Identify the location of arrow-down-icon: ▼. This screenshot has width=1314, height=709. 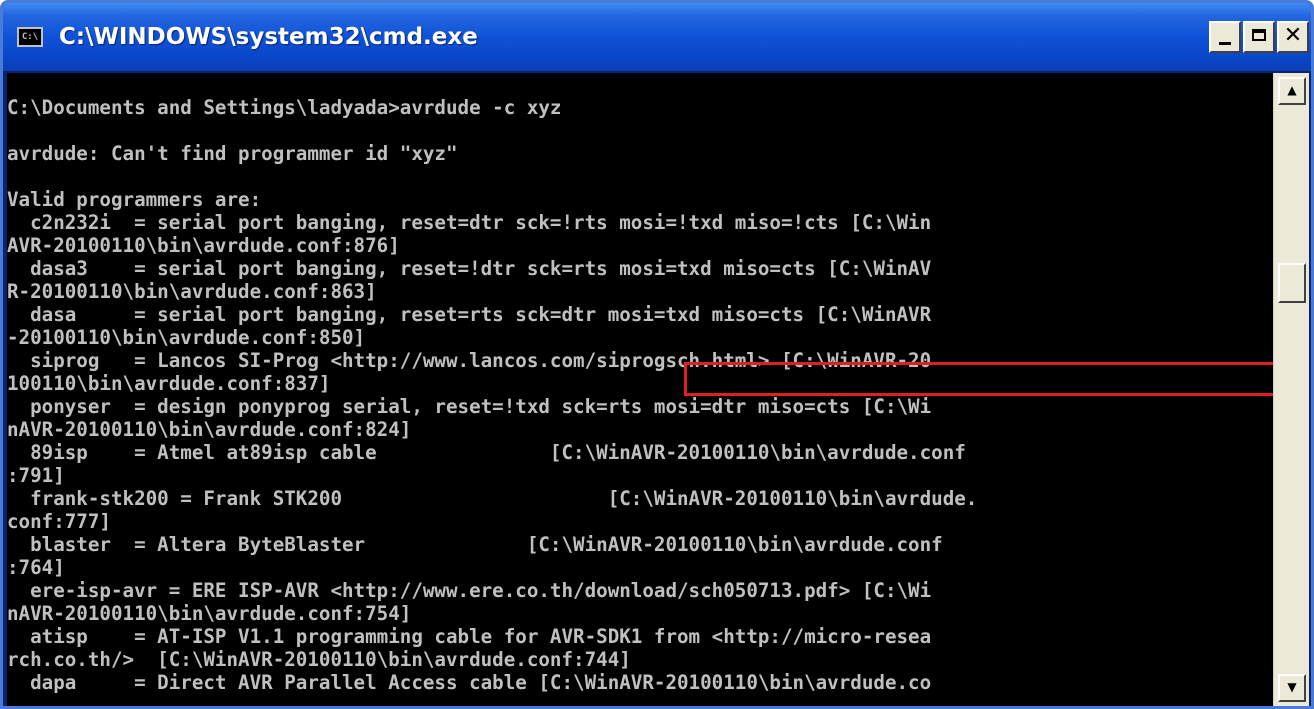
(1292, 687).